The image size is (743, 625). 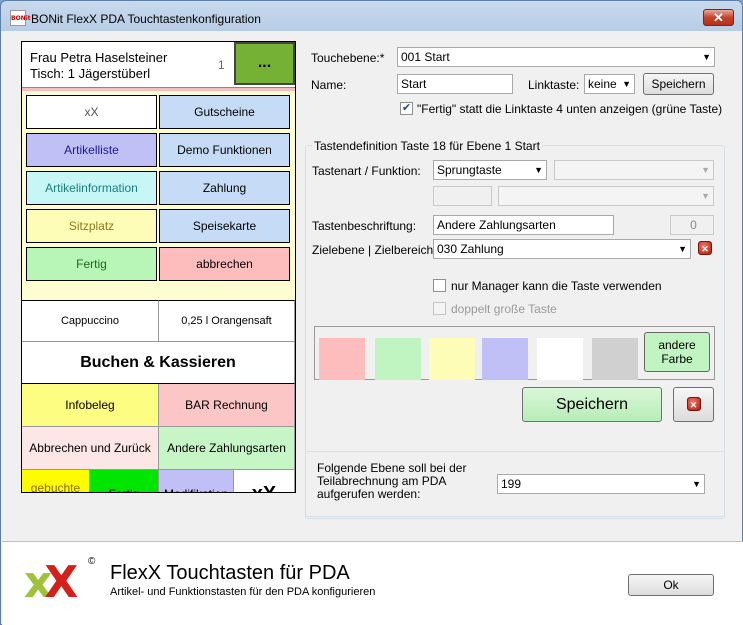 What do you see at coordinates (374, 250) in the screenshot?
I see `zielebene-label: Zielebene | Zielbereich:` at bounding box center [374, 250].